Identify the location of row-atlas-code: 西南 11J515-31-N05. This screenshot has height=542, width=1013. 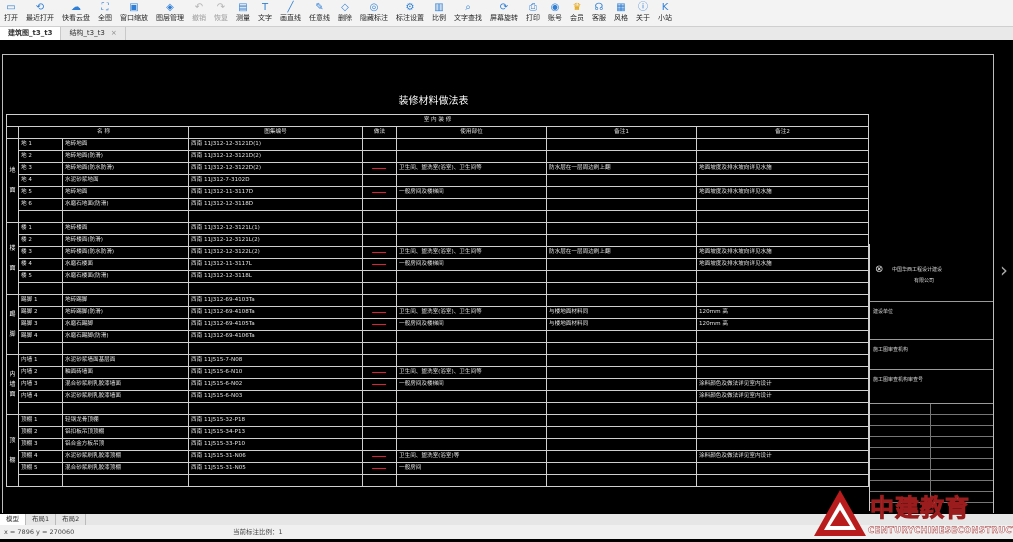
(275, 468).